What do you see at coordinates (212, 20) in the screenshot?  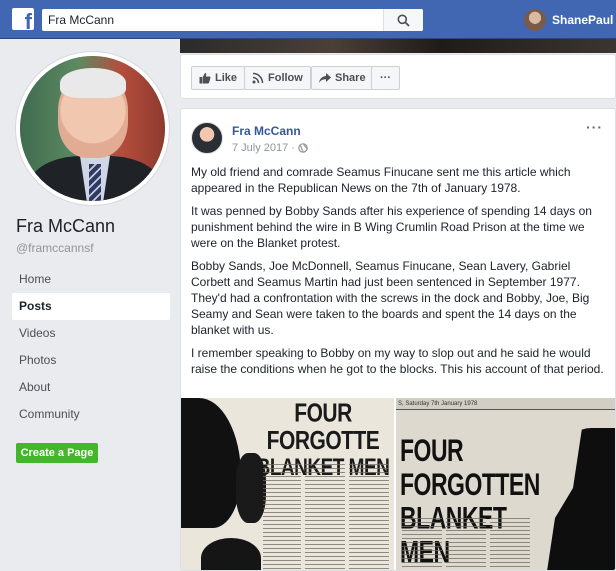 I see `search-input` at bounding box center [212, 20].